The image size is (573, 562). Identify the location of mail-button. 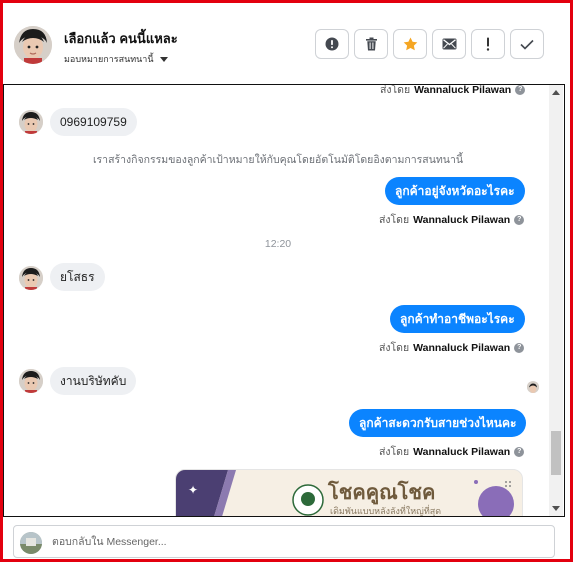
(449, 44).